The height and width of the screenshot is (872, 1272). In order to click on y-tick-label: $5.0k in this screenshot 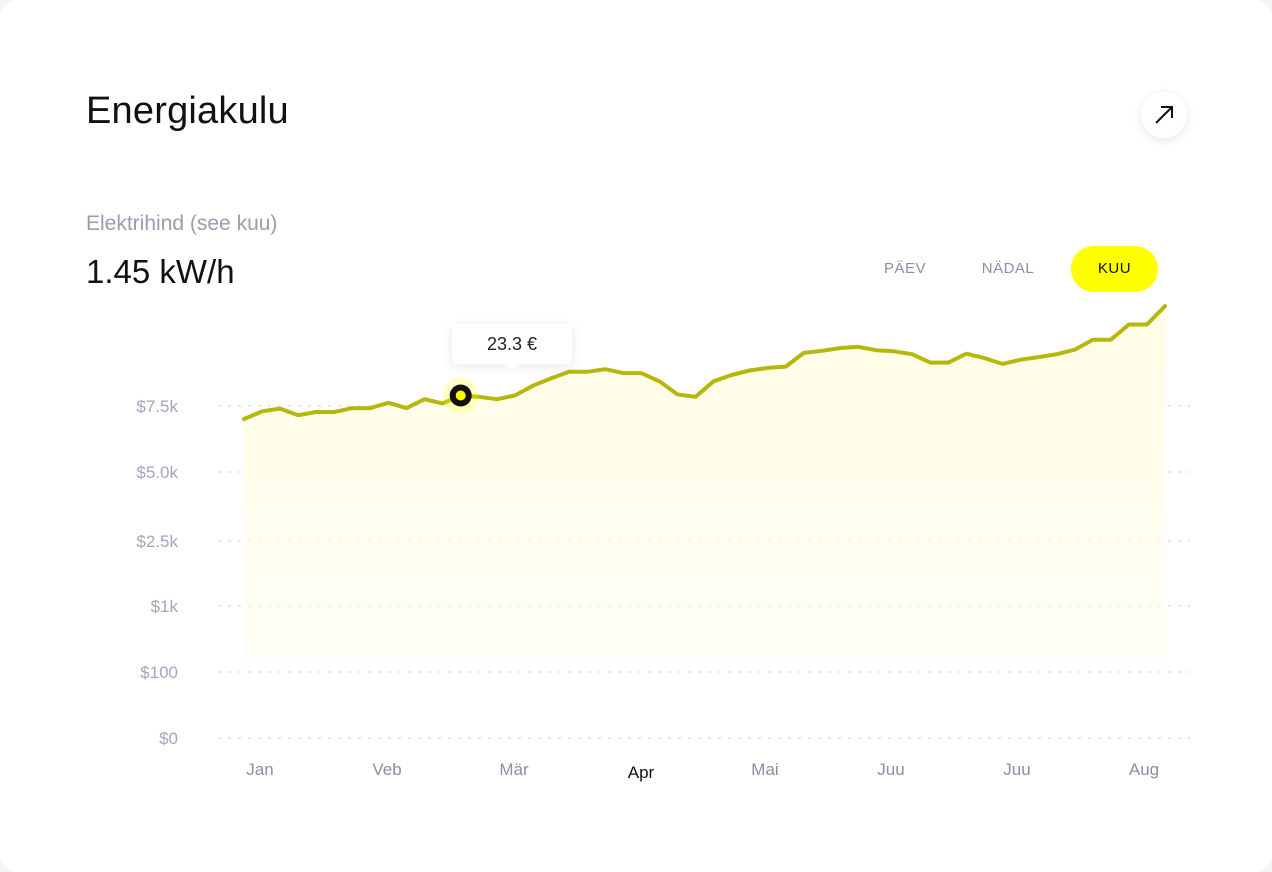, I will do `click(157, 472)`.